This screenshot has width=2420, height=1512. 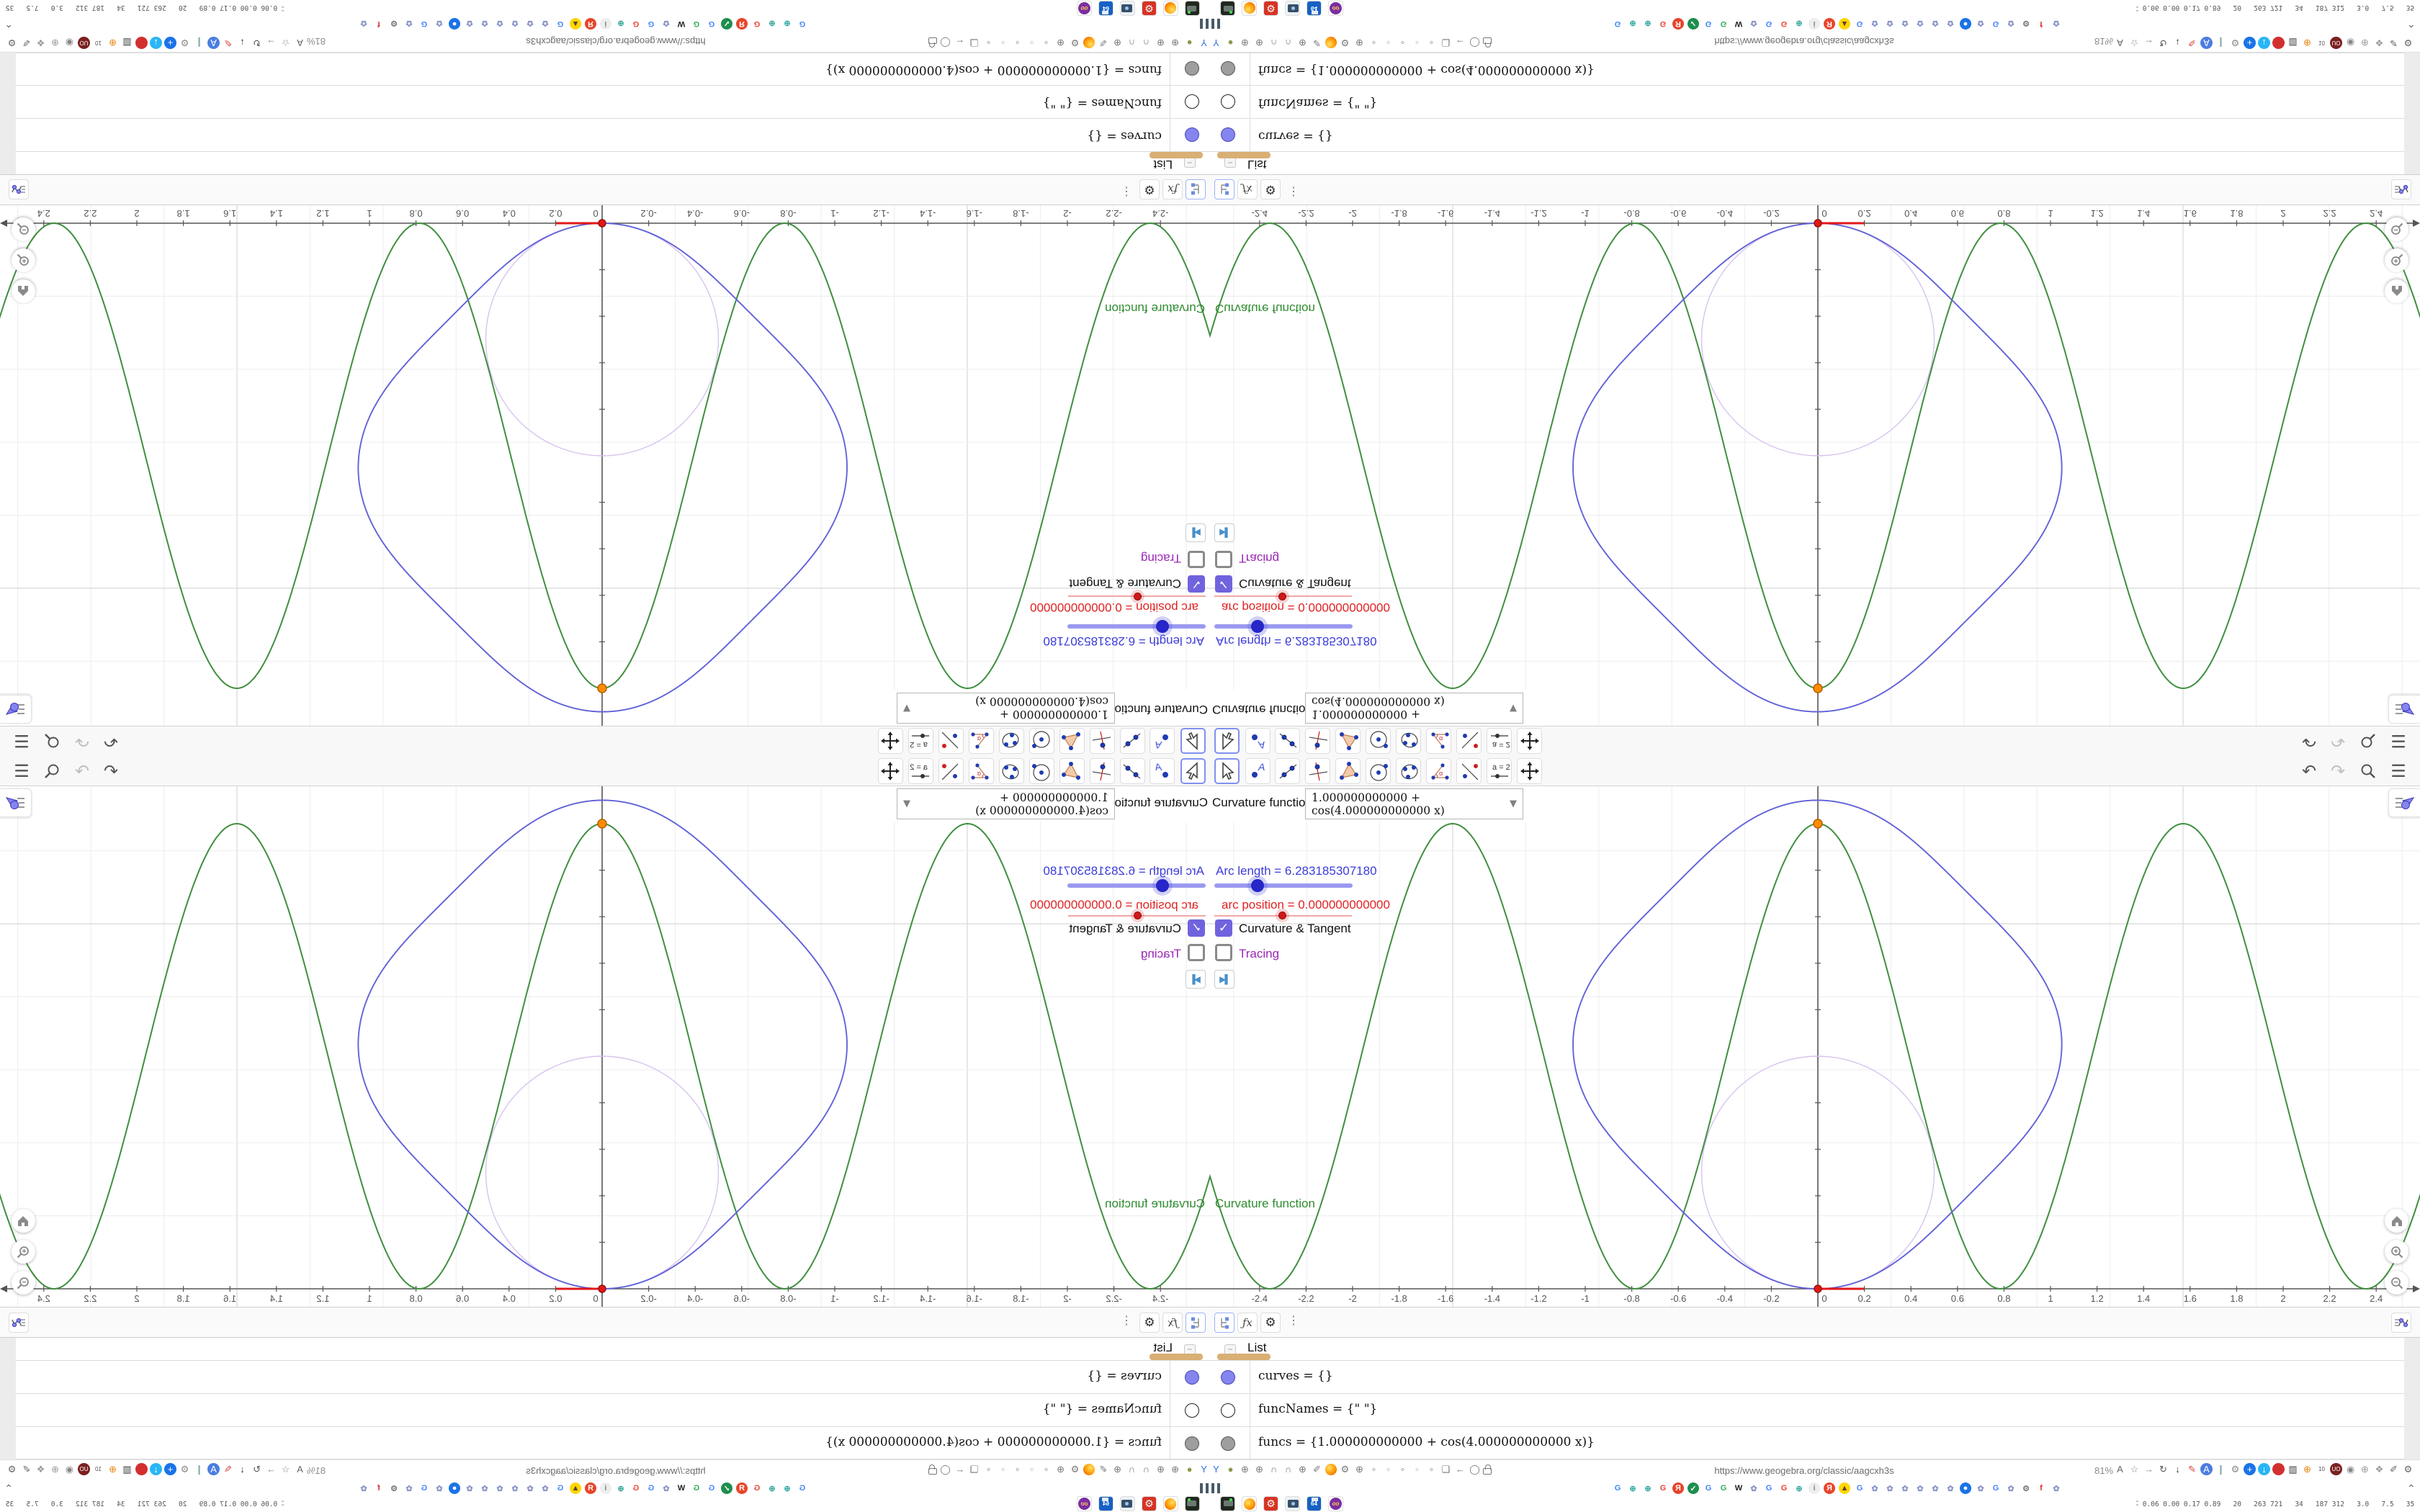 What do you see at coordinates (23, 229) in the screenshot?
I see `zoom-out-button` at bounding box center [23, 229].